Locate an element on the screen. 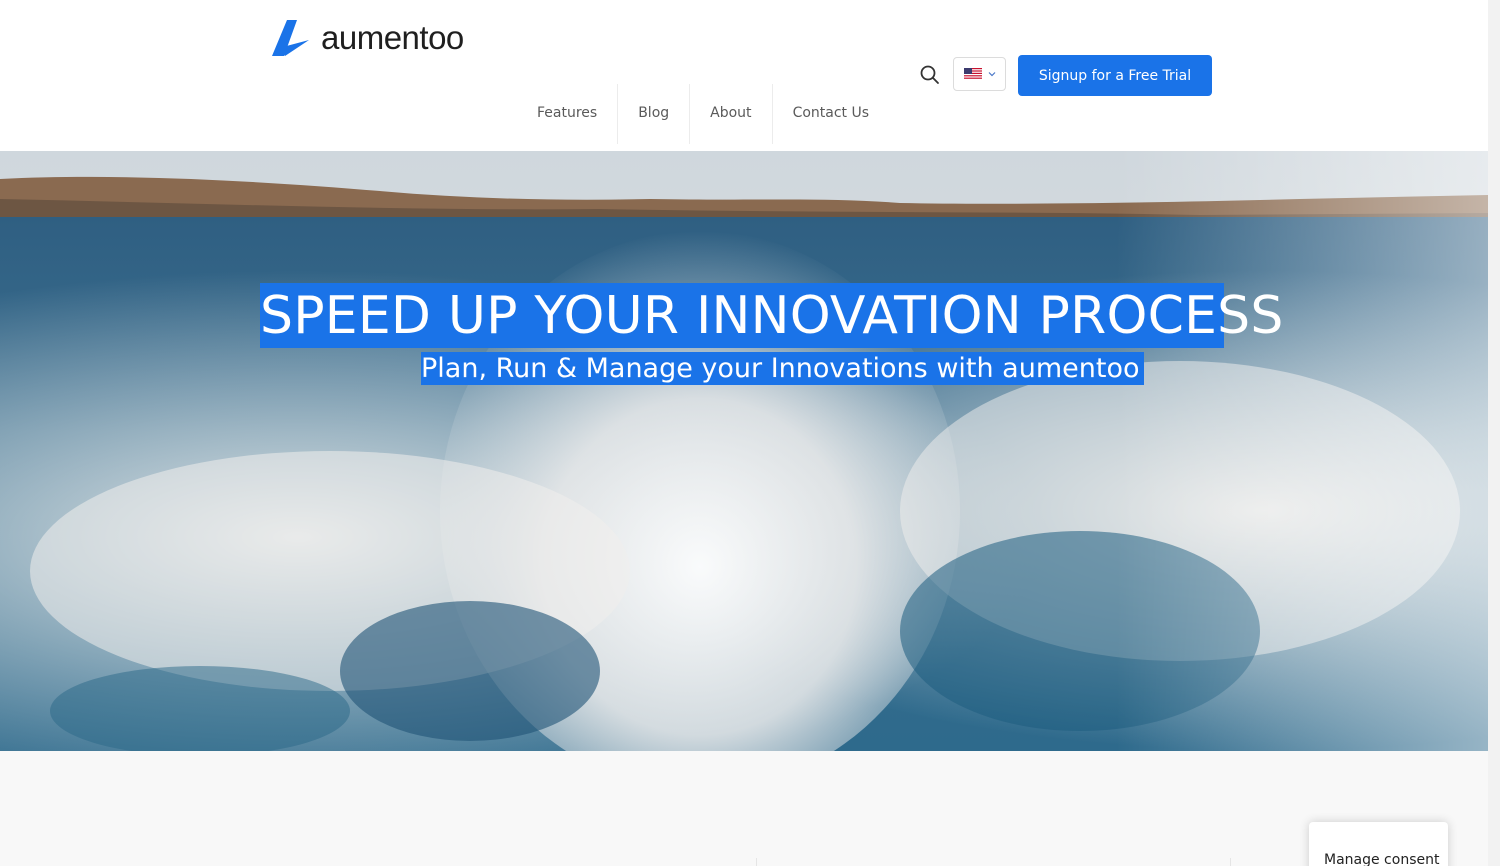 The width and height of the screenshot is (1500, 866). nav-item-features: Features is located at coordinates (568, 114).